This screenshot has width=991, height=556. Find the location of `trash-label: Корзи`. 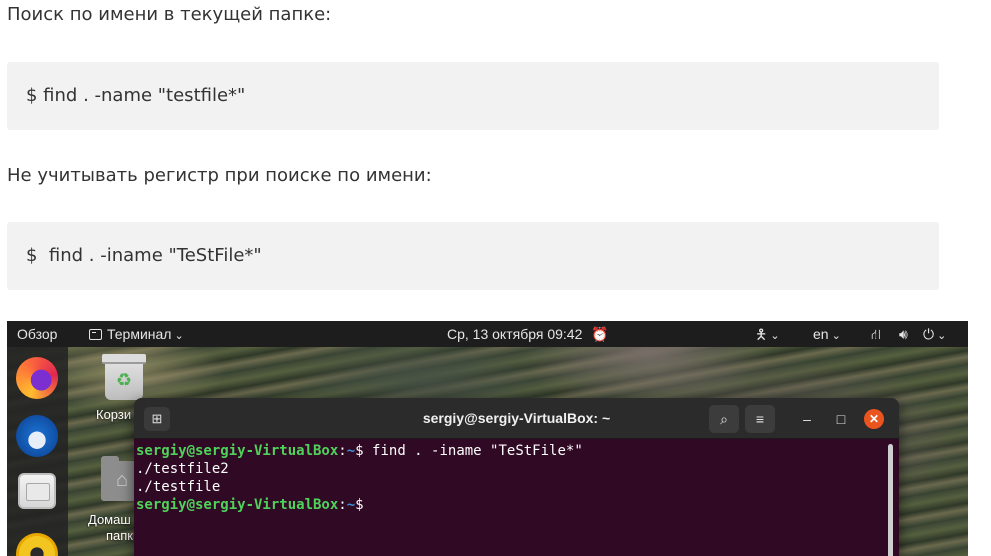

trash-label: Корзи is located at coordinates (114, 414).